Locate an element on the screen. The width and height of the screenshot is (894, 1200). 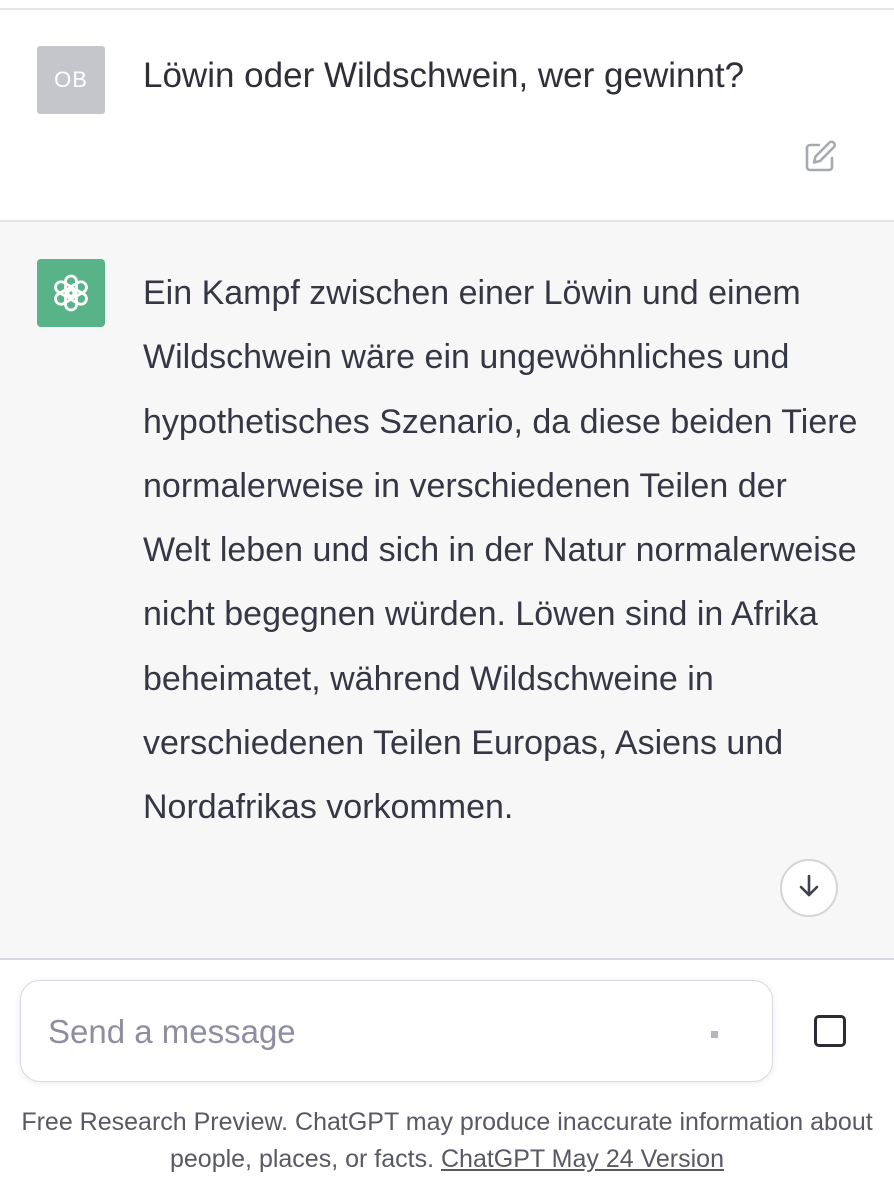
message-input is located at coordinates (368, 1032).